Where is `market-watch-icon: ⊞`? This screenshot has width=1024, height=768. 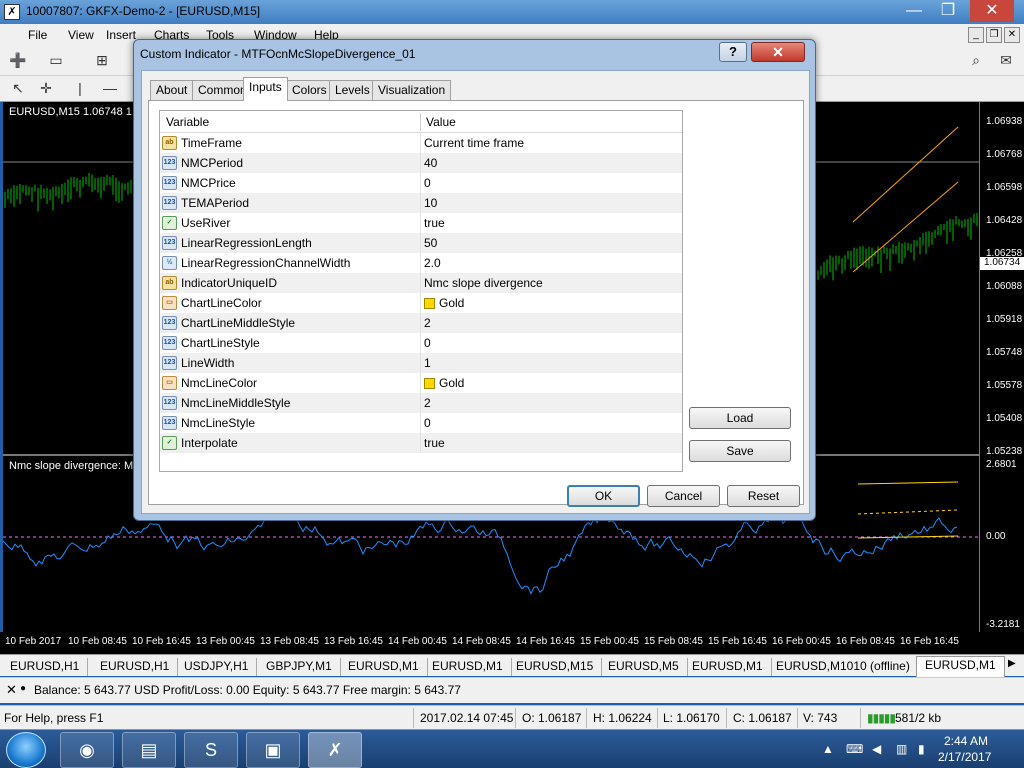 market-watch-icon: ⊞ is located at coordinates (102, 60).